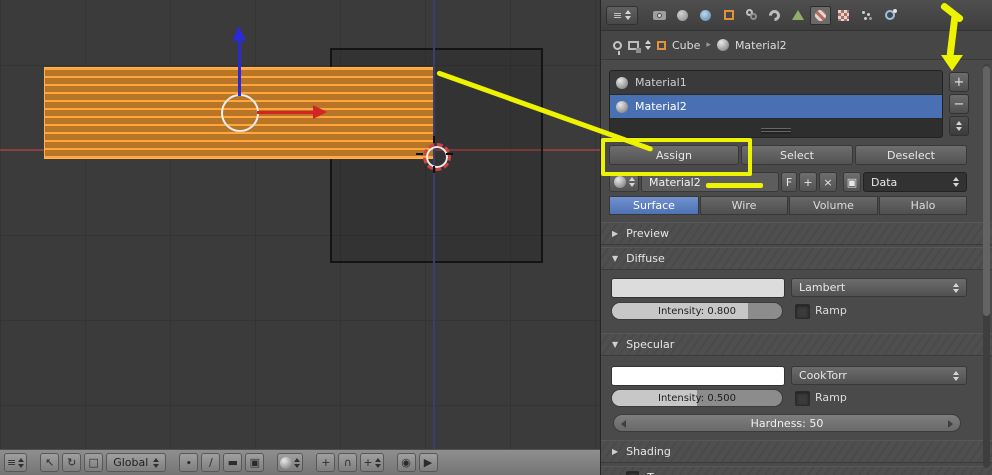 The image size is (992, 475). Describe the element at coordinates (796, 258) in the screenshot. I see `panel-header-diffuse: ▼ Diffuse` at that location.